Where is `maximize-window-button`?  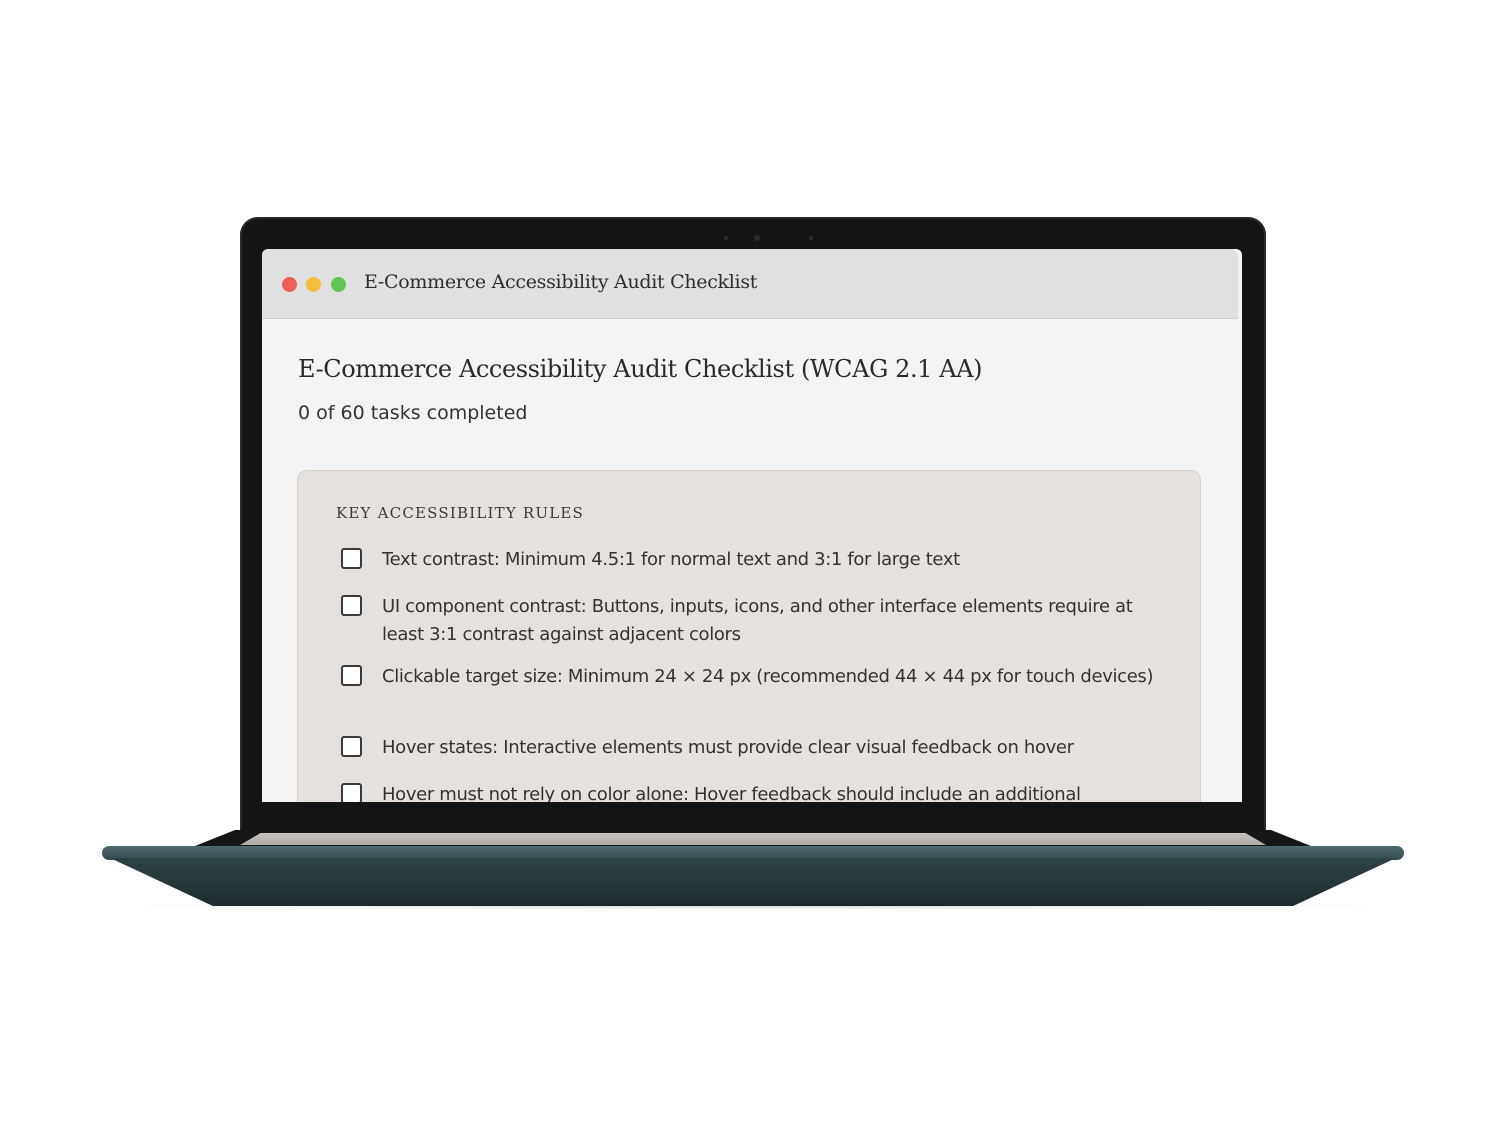 maximize-window-button is located at coordinates (338, 284).